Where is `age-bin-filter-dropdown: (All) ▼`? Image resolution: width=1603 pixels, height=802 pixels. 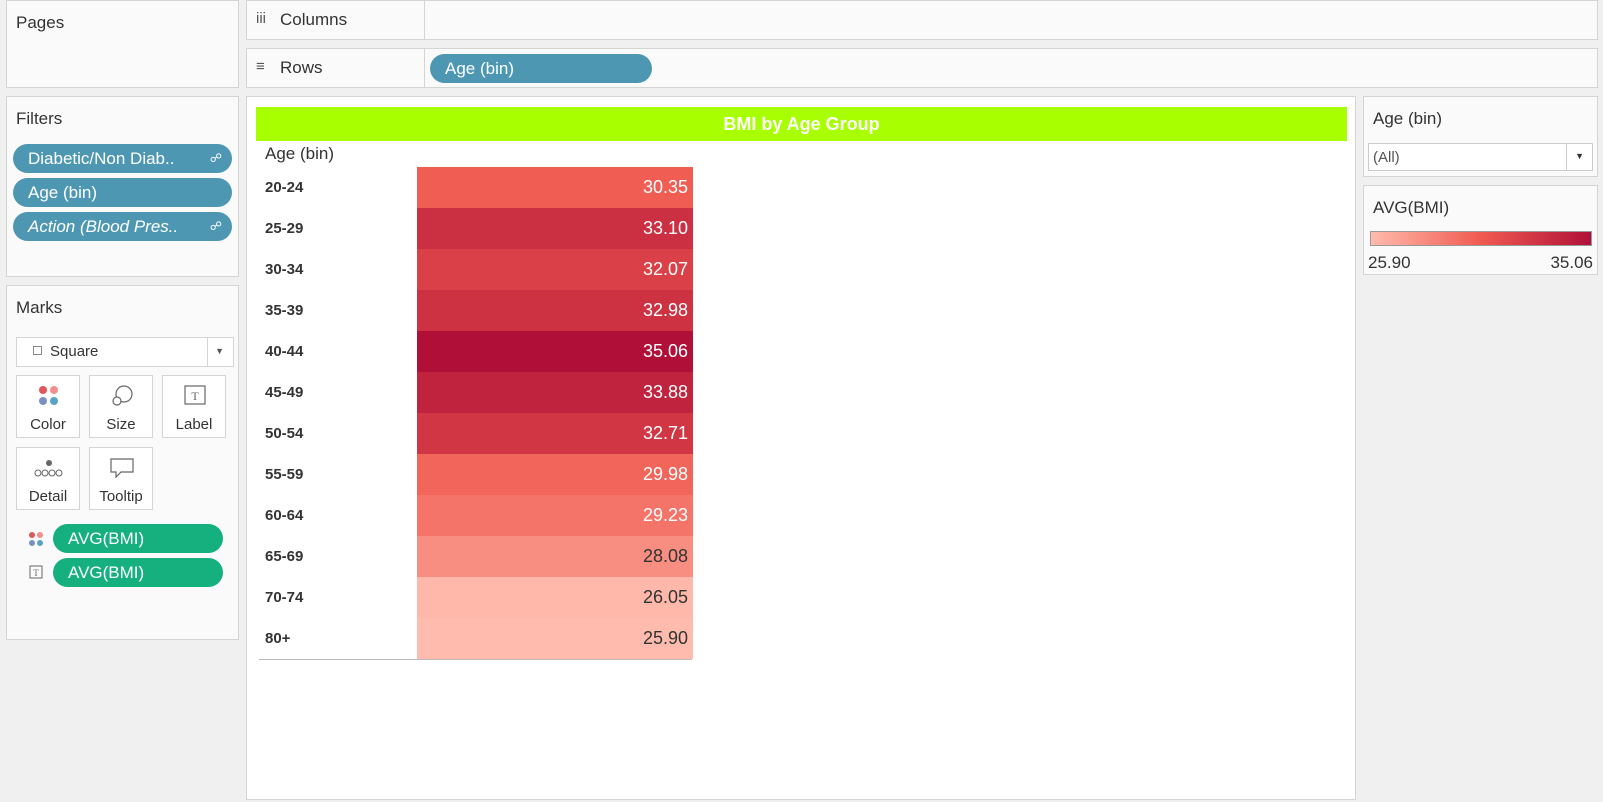
age-bin-filter-dropdown: (All) ▼ is located at coordinates (1480, 157).